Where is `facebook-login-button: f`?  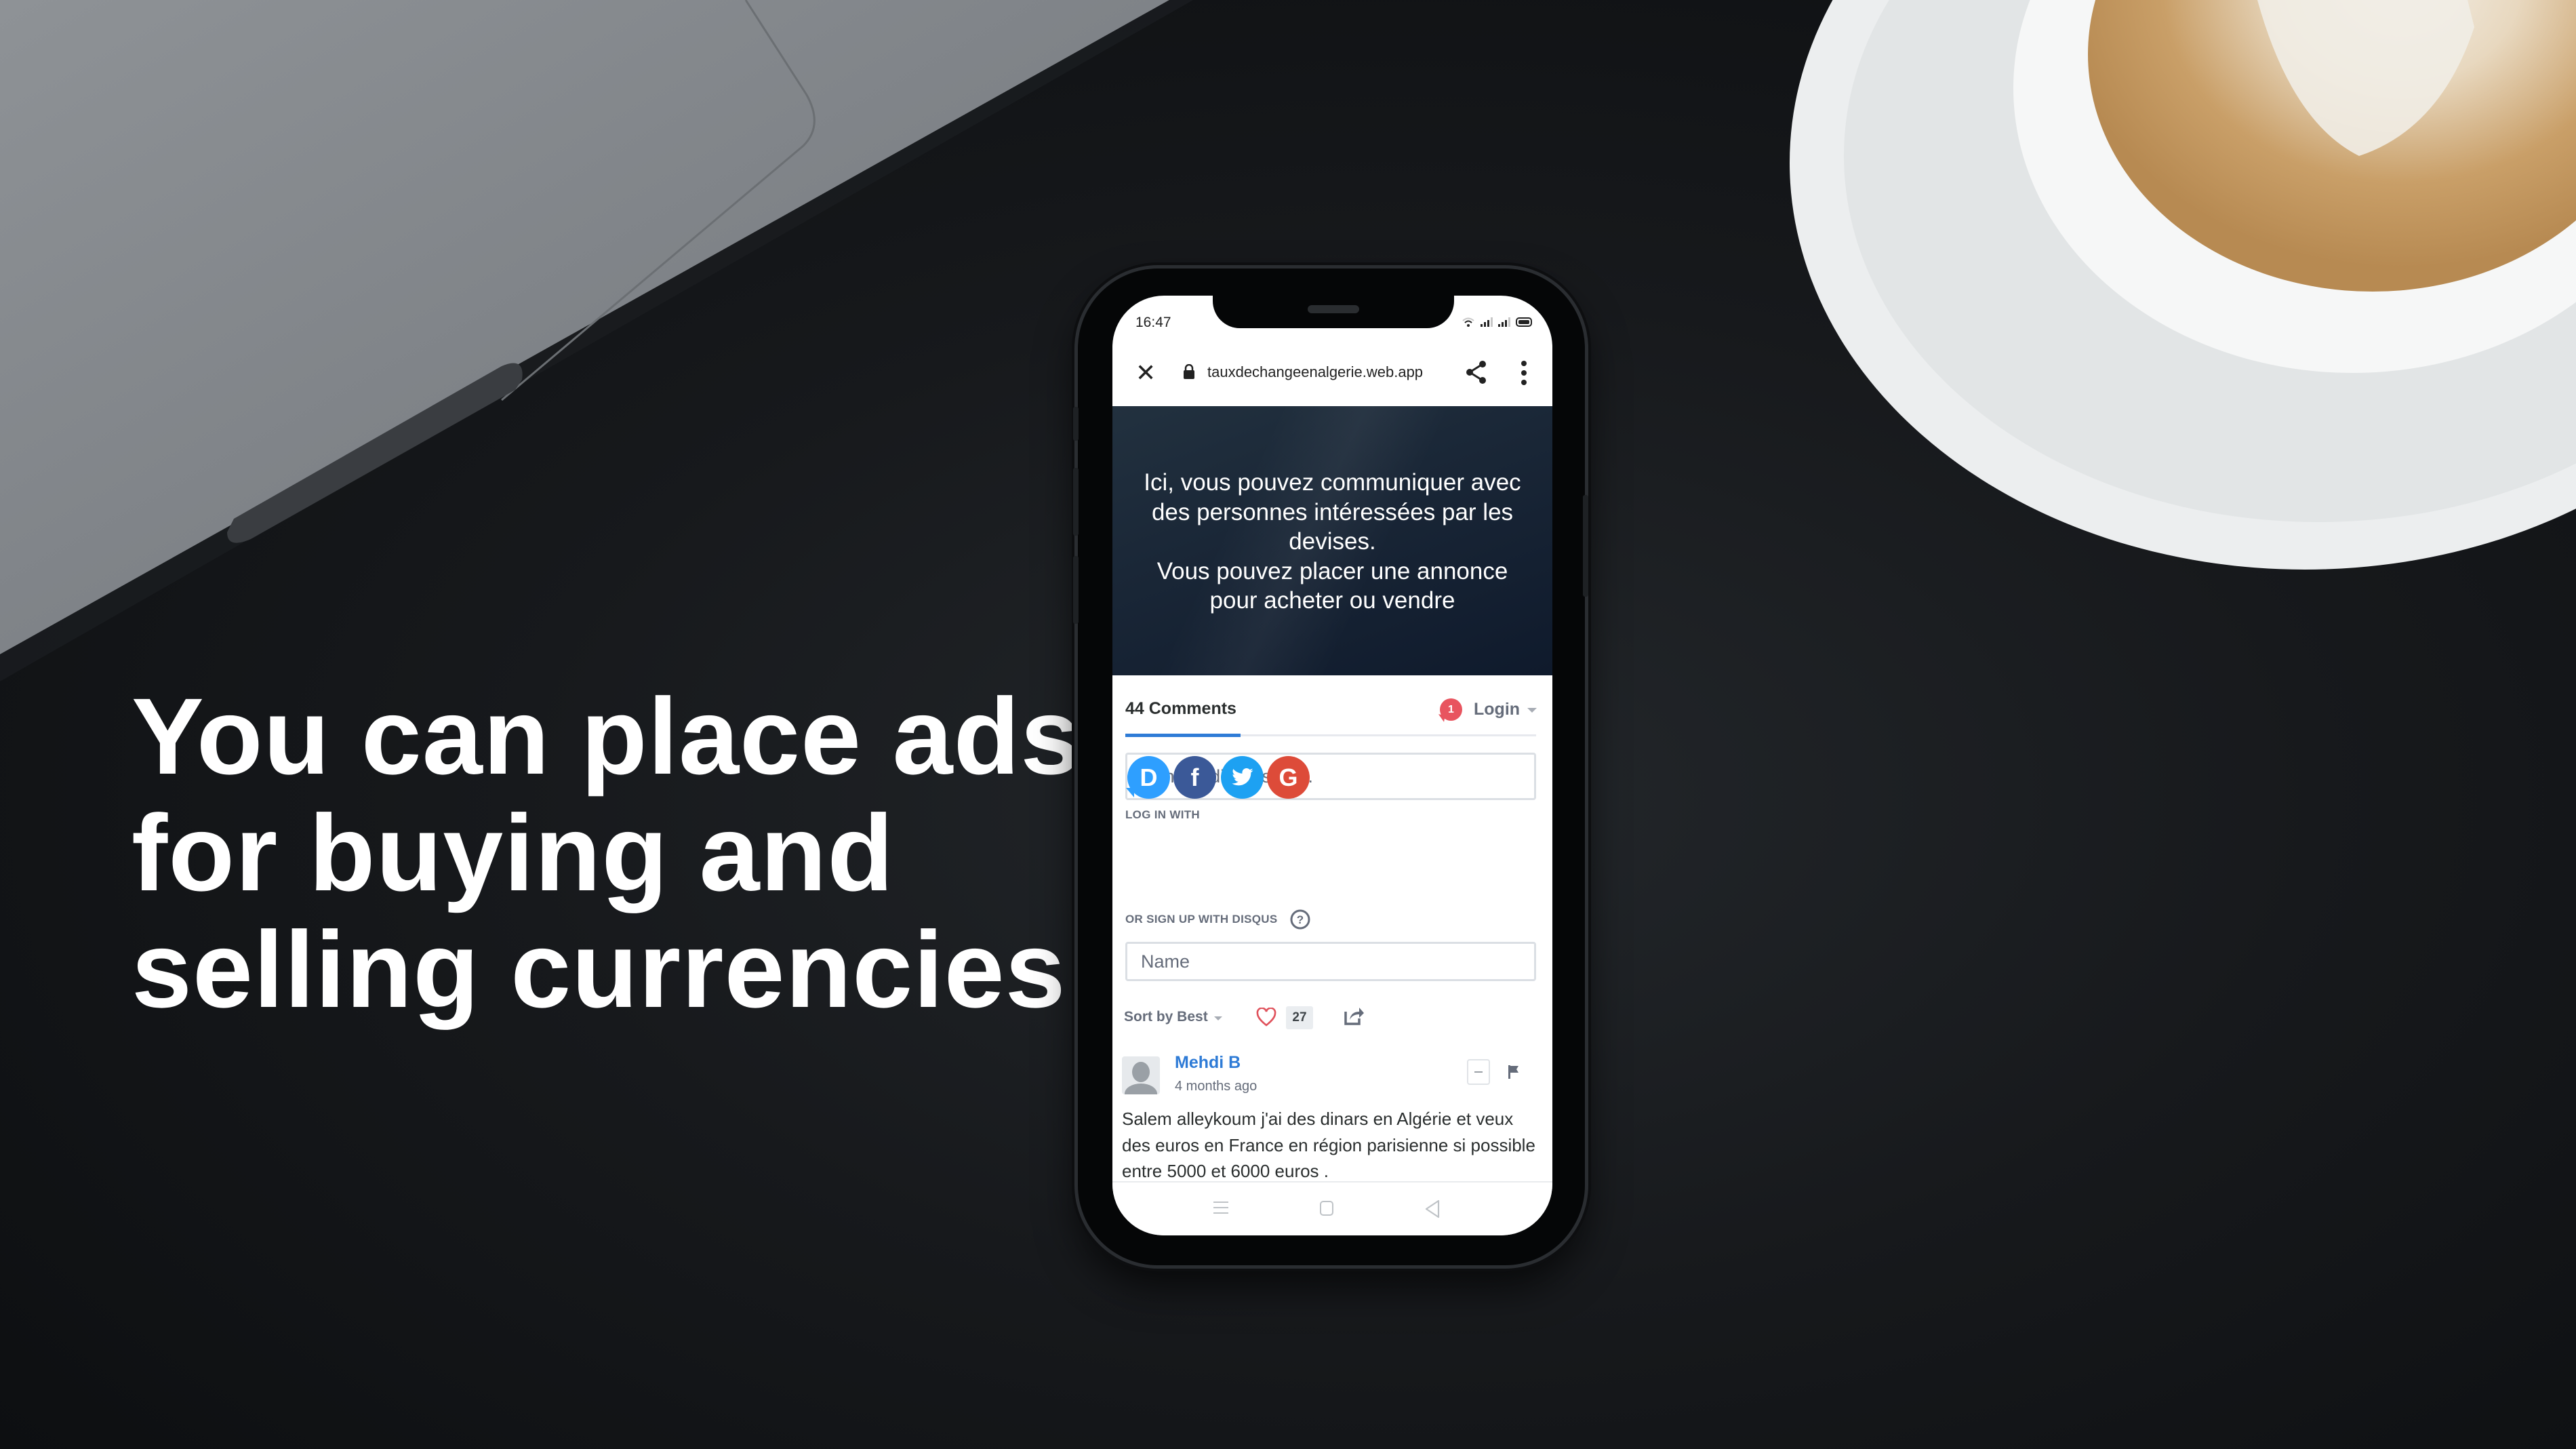 facebook-login-button: f is located at coordinates (1194, 777).